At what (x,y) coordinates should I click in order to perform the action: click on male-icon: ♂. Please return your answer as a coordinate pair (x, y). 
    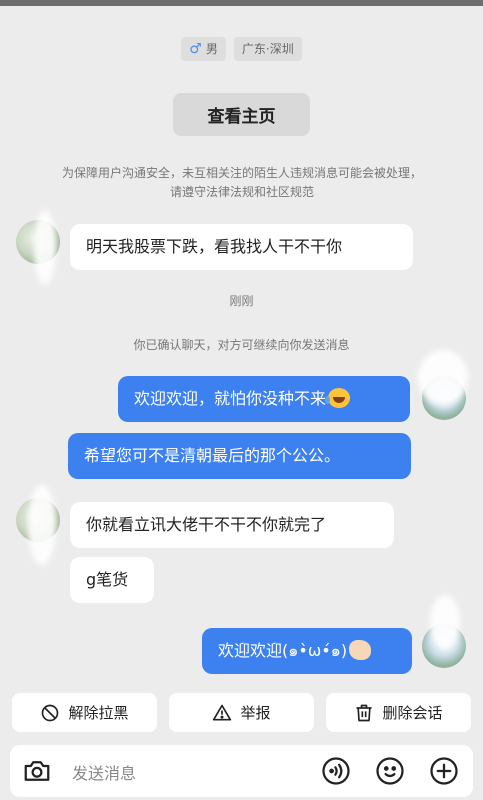
    Looking at the image, I should click on (195, 49).